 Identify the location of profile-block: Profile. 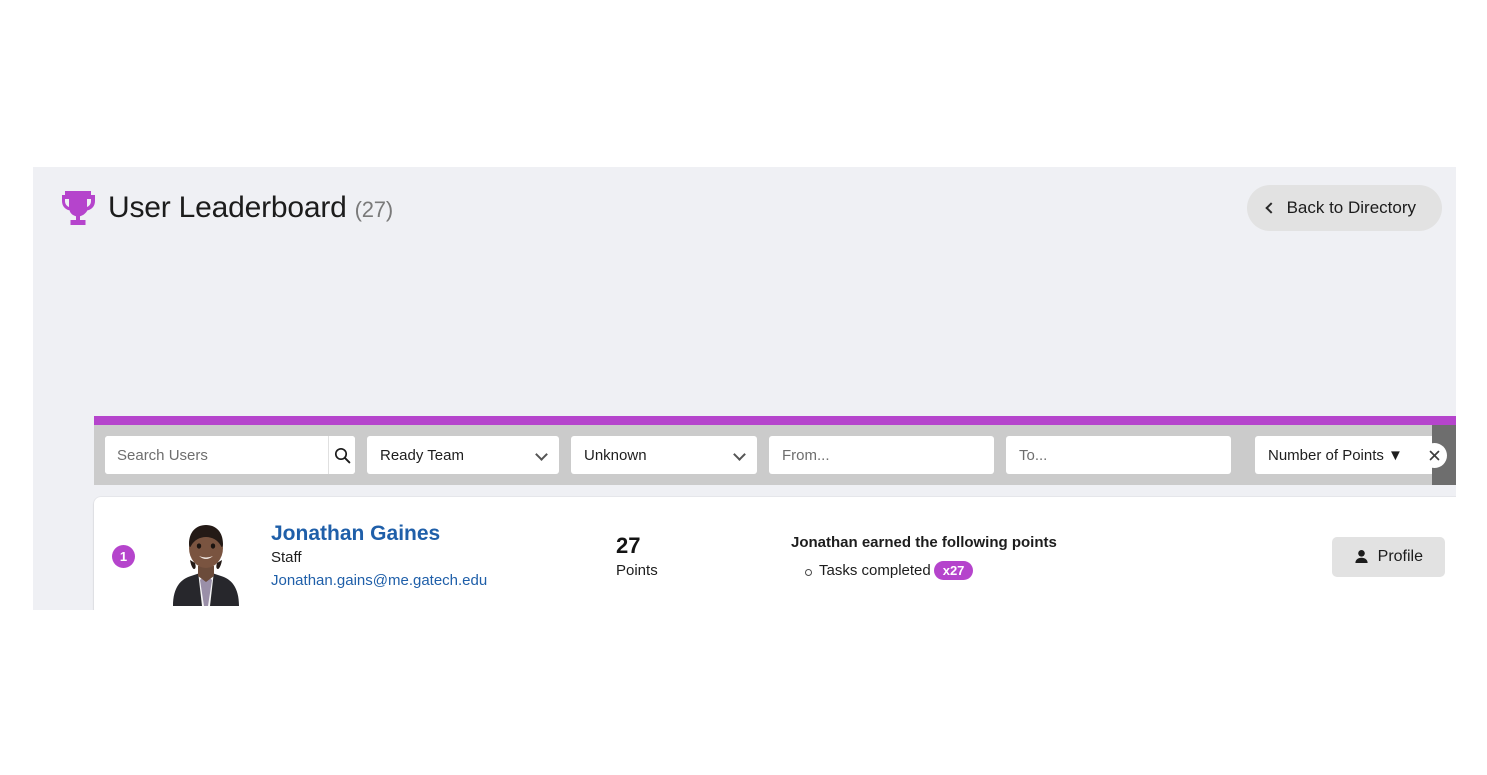
(1388, 556).